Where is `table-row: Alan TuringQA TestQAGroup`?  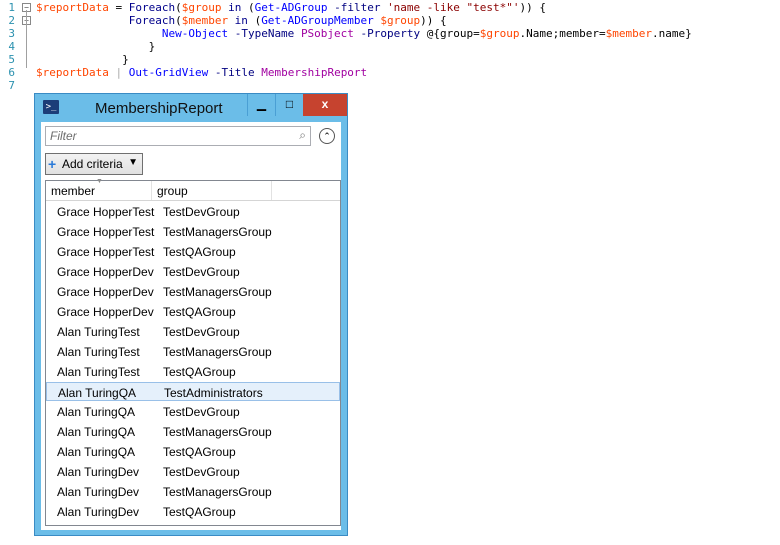
table-row: Alan TuringQA TestQAGroup is located at coordinates (193, 451).